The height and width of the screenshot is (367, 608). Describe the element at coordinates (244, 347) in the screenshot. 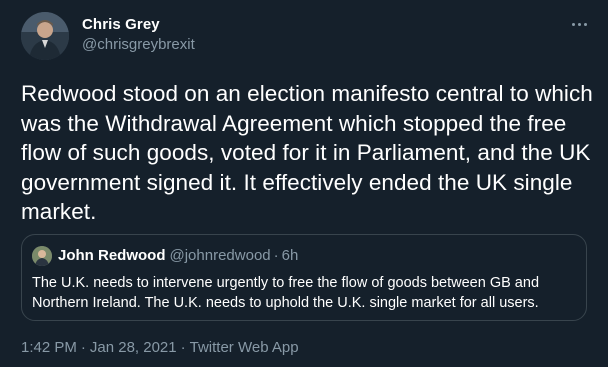

I see `tweet-source-app: Twitter Web App` at that location.